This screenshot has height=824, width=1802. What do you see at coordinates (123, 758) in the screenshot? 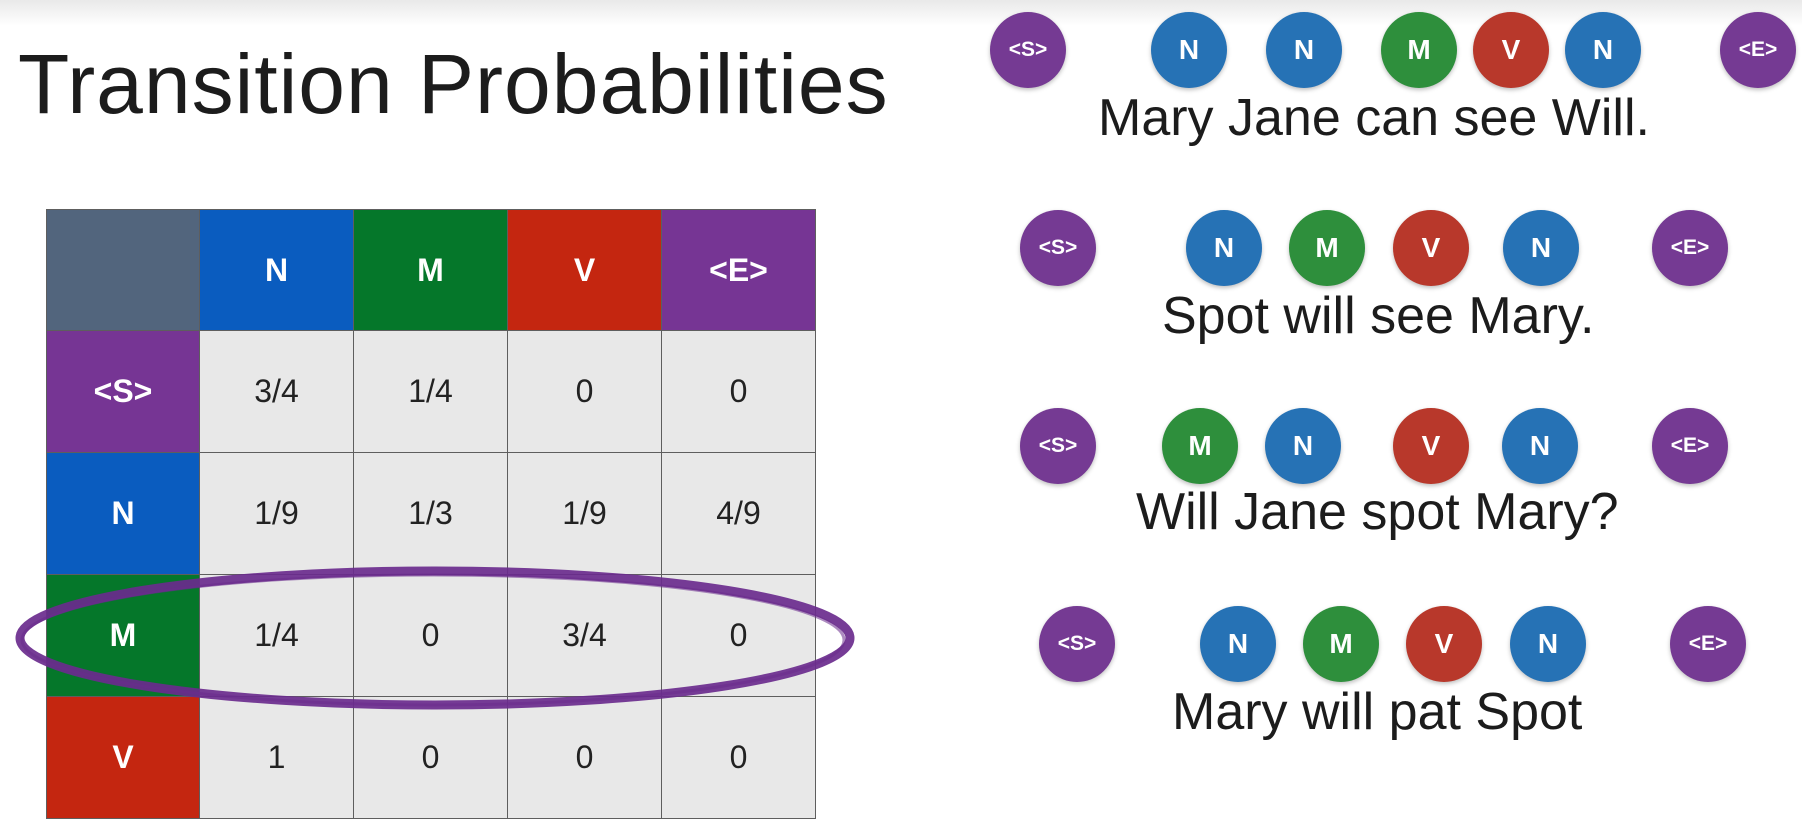
I see `row-header-v: V` at bounding box center [123, 758].